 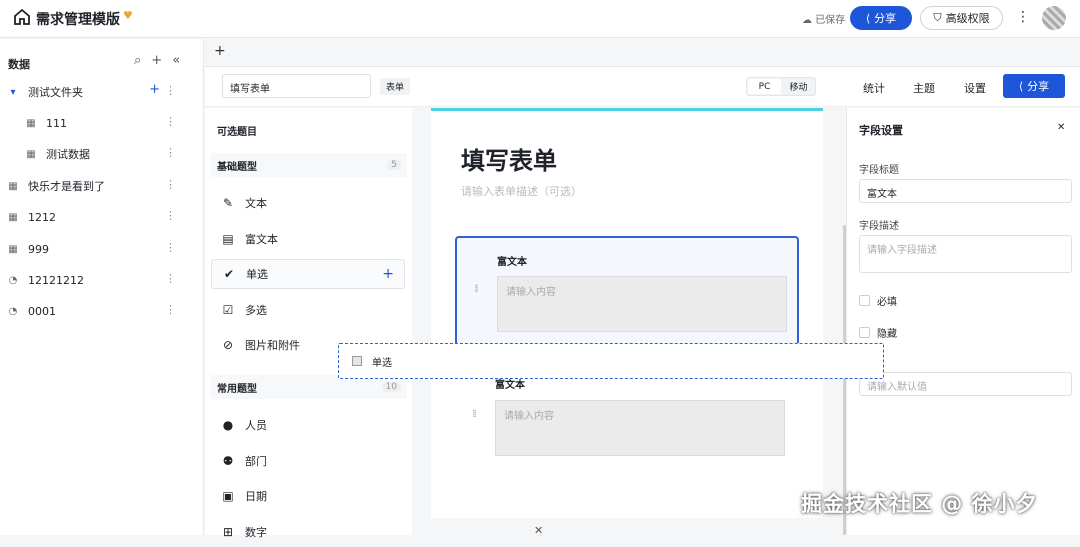 I want to click on palette-item-label: 图片和附件, so click(x=272, y=345).